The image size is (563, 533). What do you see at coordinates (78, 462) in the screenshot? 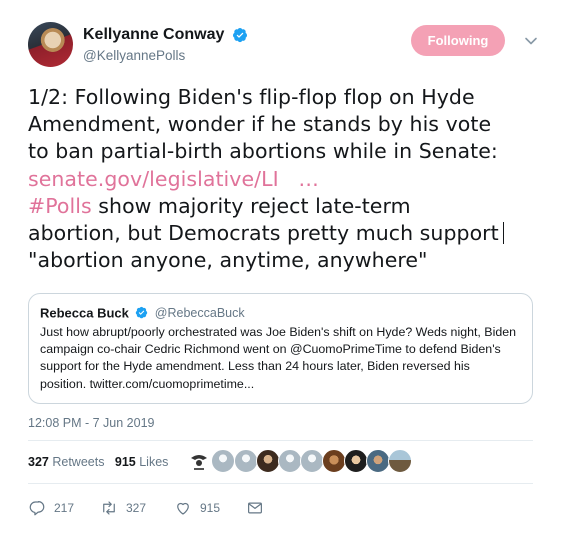
I see `retweets-label: Retweets` at bounding box center [78, 462].